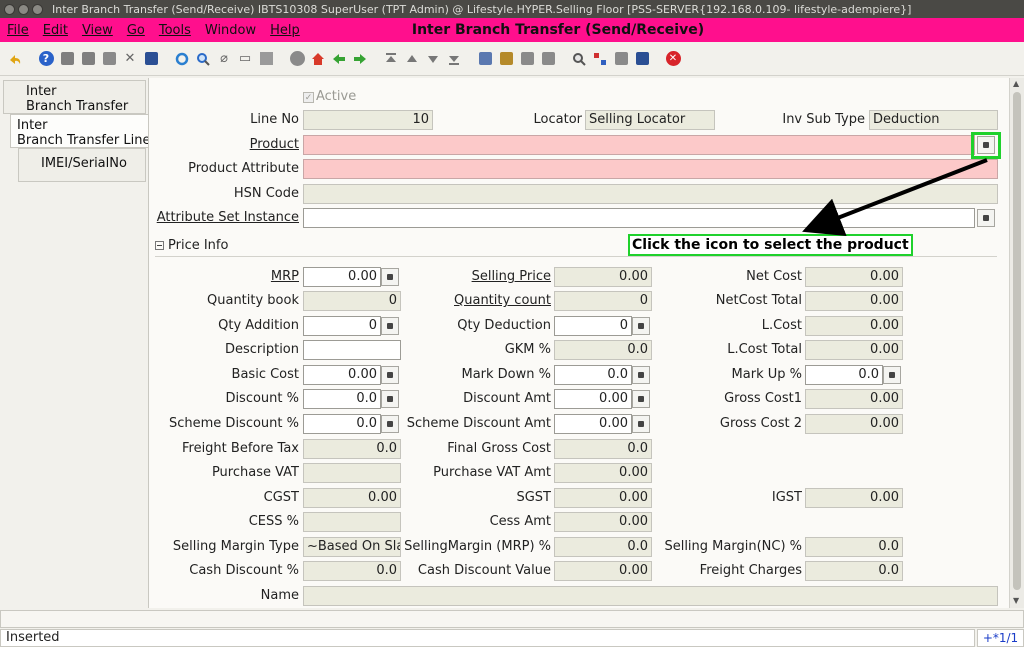  Describe the element at coordinates (88, 59) in the screenshot. I see `copy-icon` at that location.